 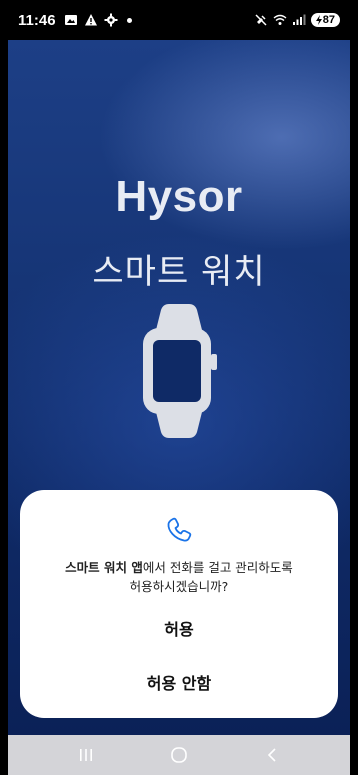 What do you see at coordinates (71, 20) in the screenshot?
I see `image-icon` at bounding box center [71, 20].